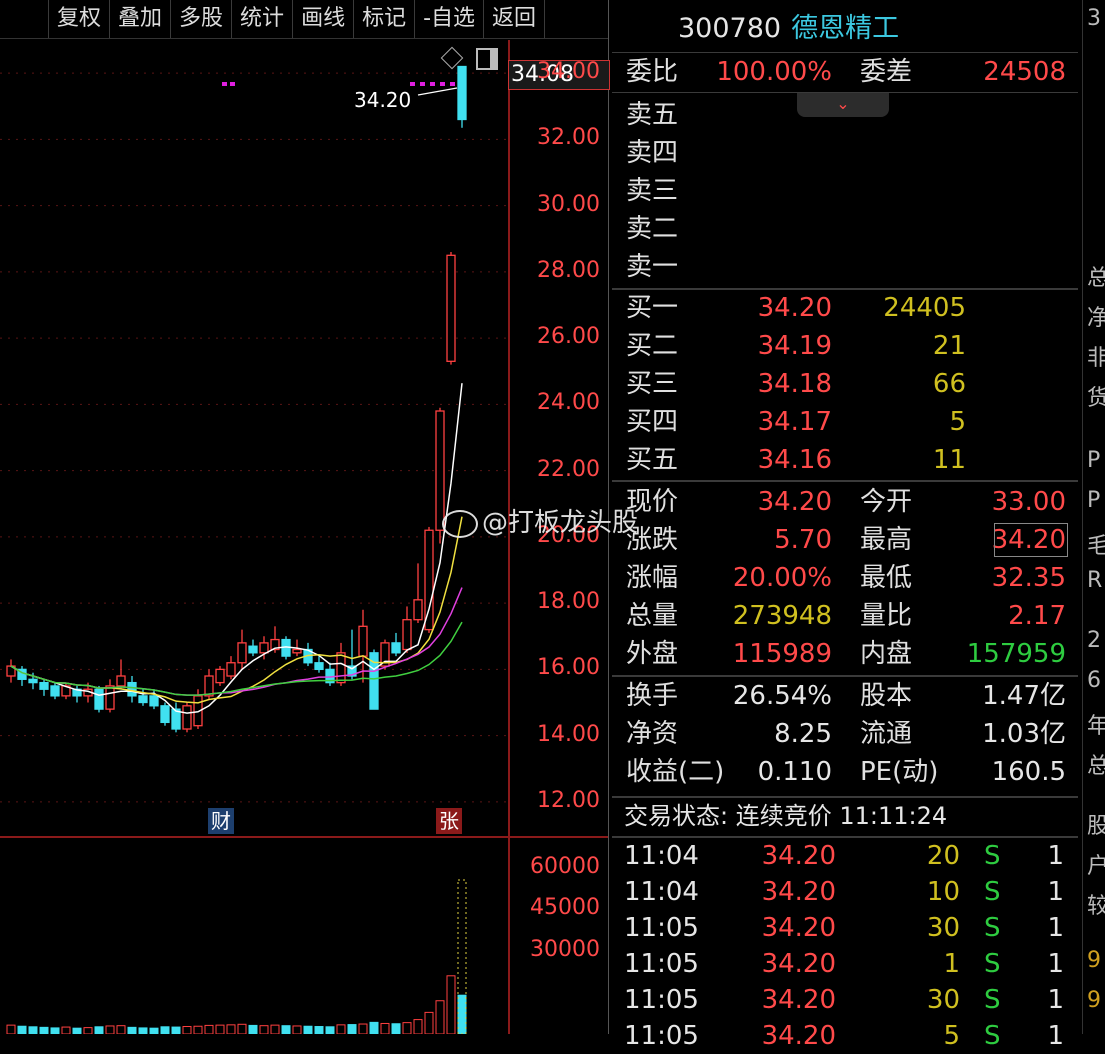  What do you see at coordinates (1094, 680) in the screenshot?
I see `edge-glyph: 6` at bounding box center [1094, 680].